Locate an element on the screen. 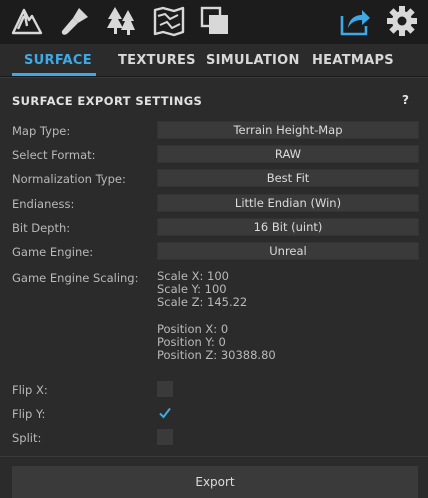 Image resolution: width=428 pixels, height=498 pixels. flip-y-label: Flip Y: is located at coordinates (29, 414).